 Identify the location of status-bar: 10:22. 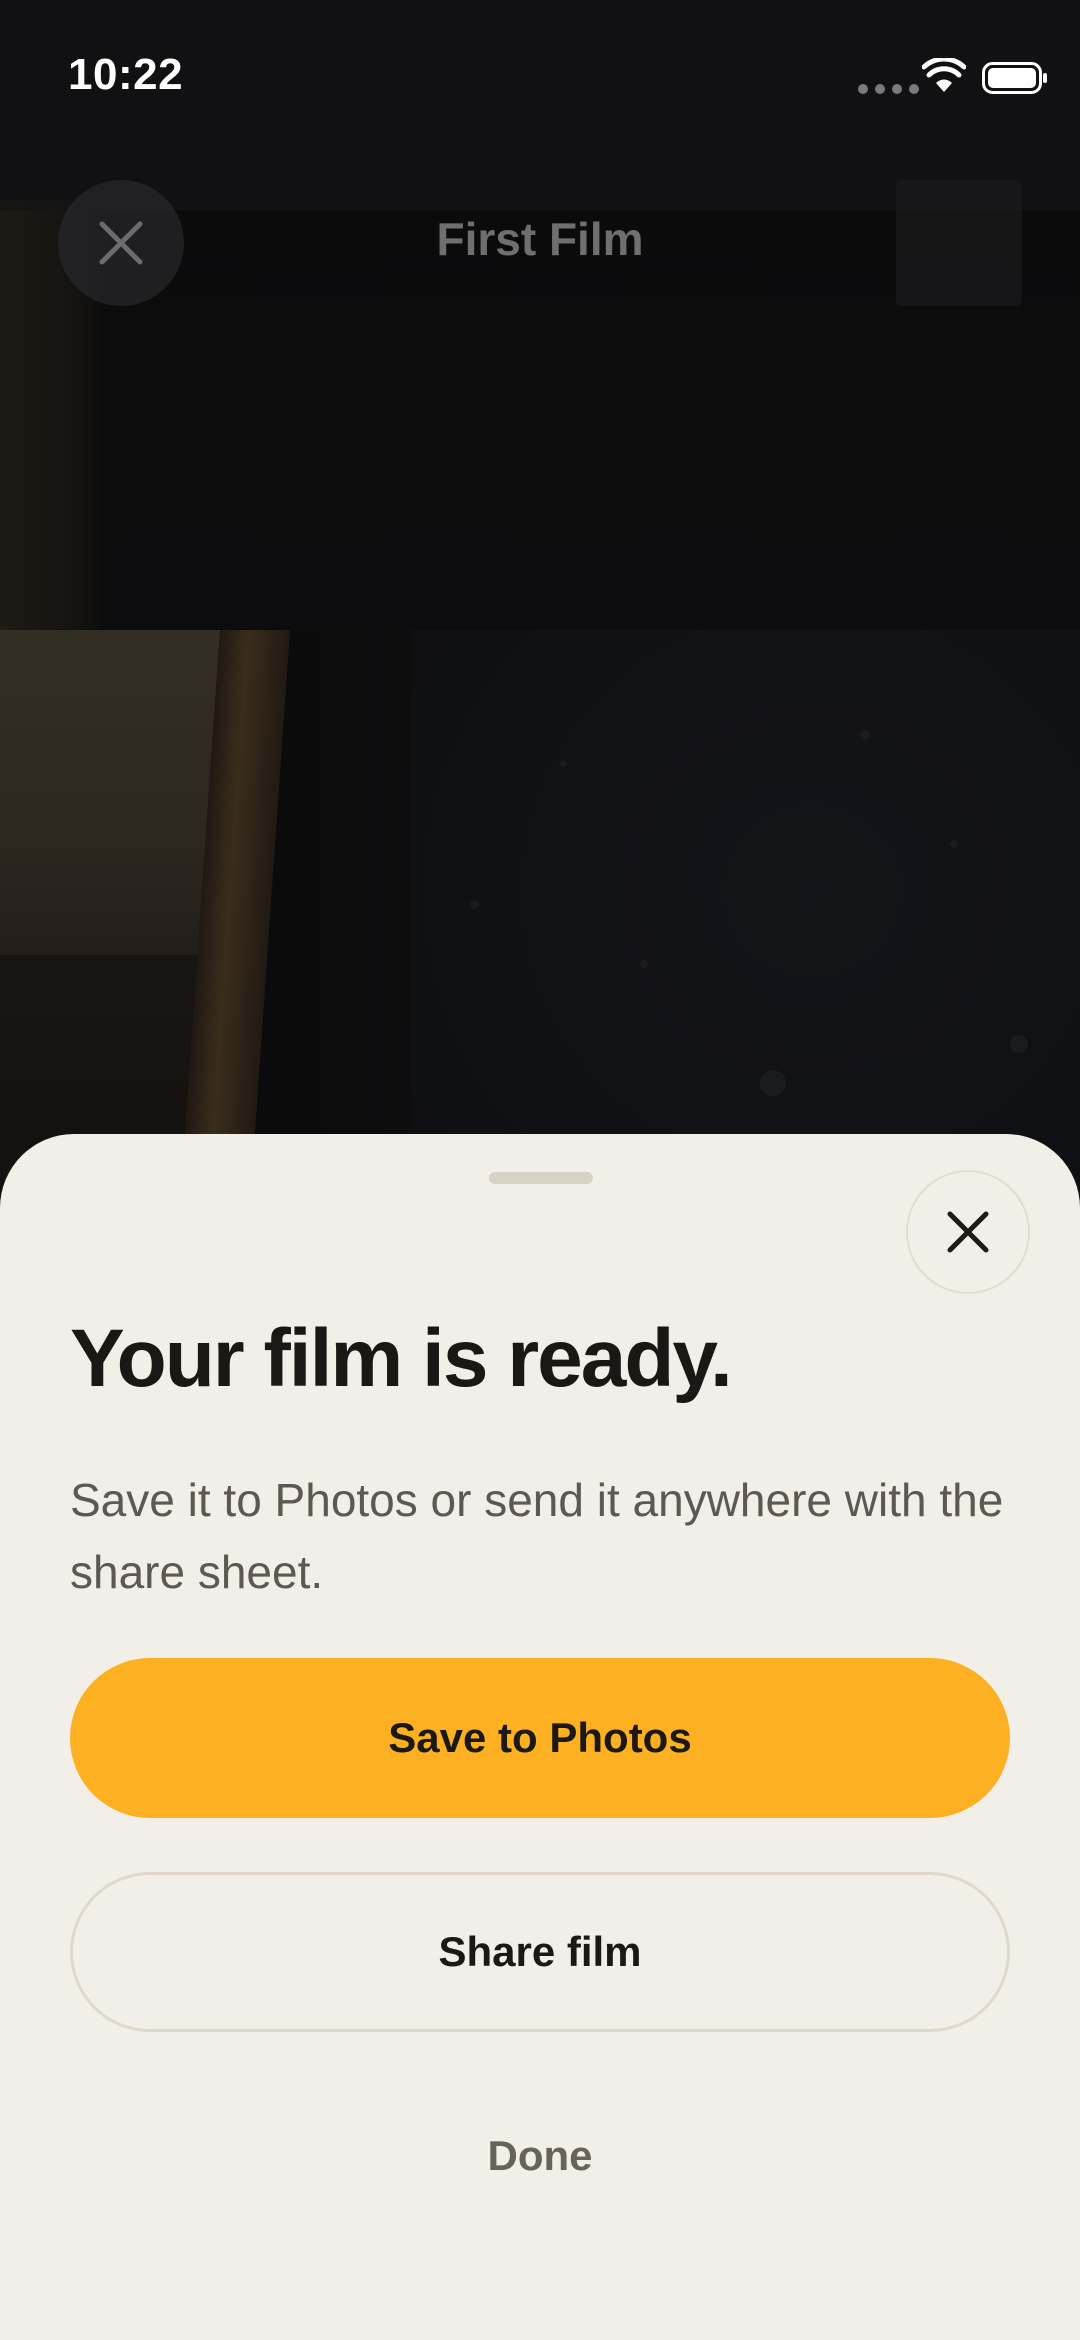
(540, 80).